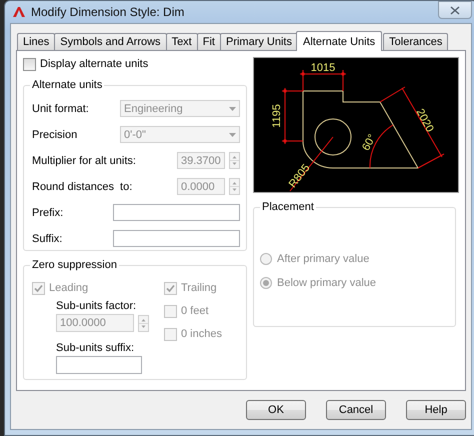 The image size is (474, 436). Describe the element at coordinates (110, 41) in the screenshot. I see `tab: Symbols and Arrows` at that location.